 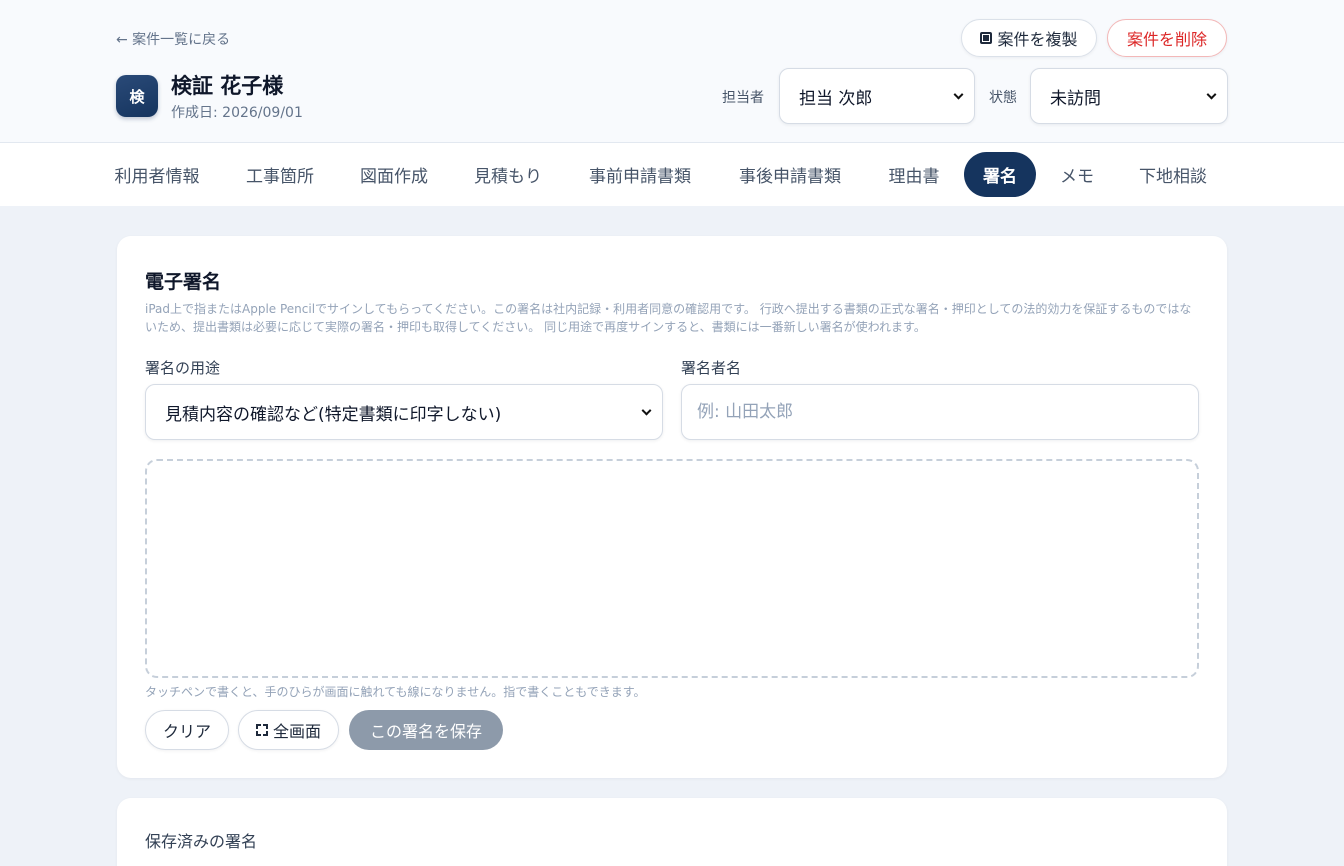 I want to click on purpose-label: 署名の用途, so click(x=183, y=368).